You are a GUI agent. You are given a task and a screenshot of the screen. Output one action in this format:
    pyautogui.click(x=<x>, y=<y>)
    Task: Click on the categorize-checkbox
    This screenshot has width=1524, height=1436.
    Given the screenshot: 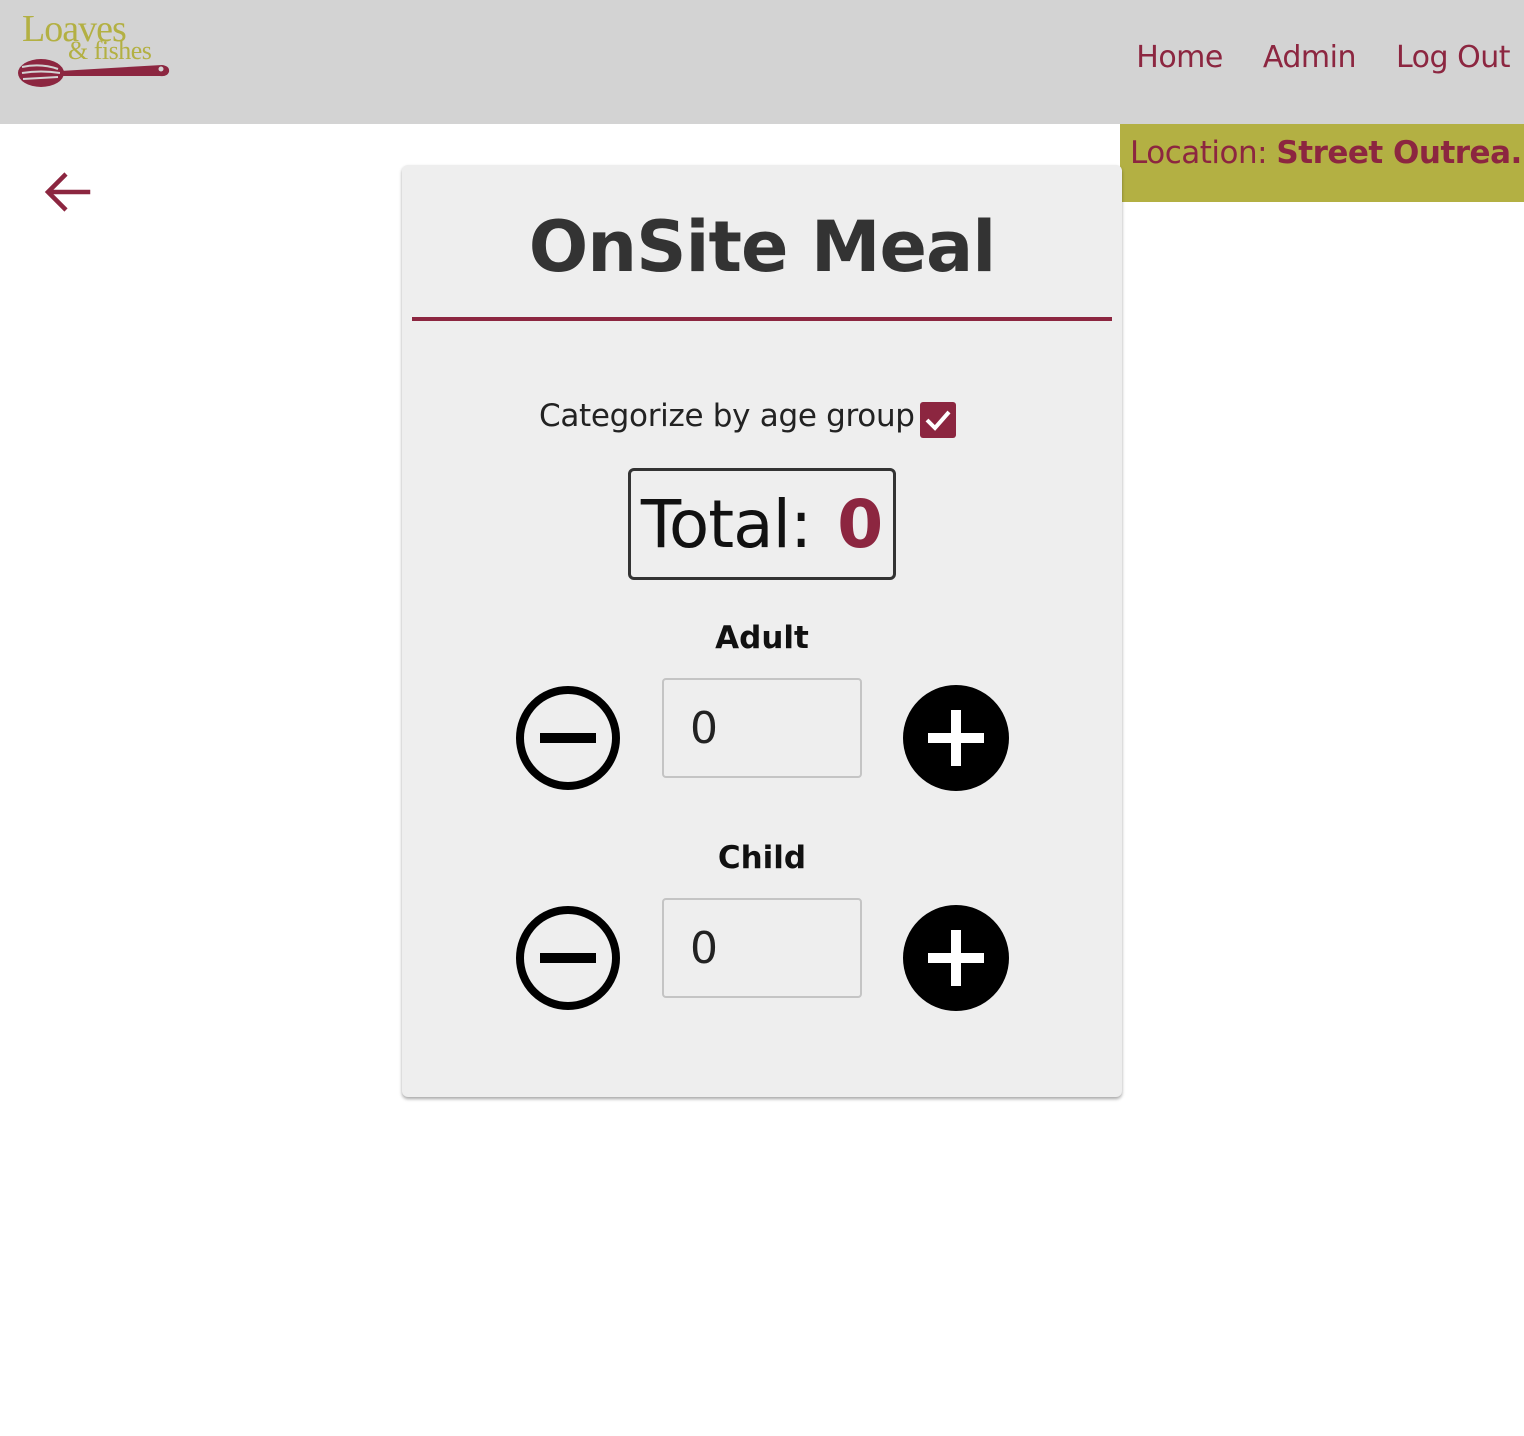 What is the action you would take?
    pyautogui.click(x=938, y=420)
    